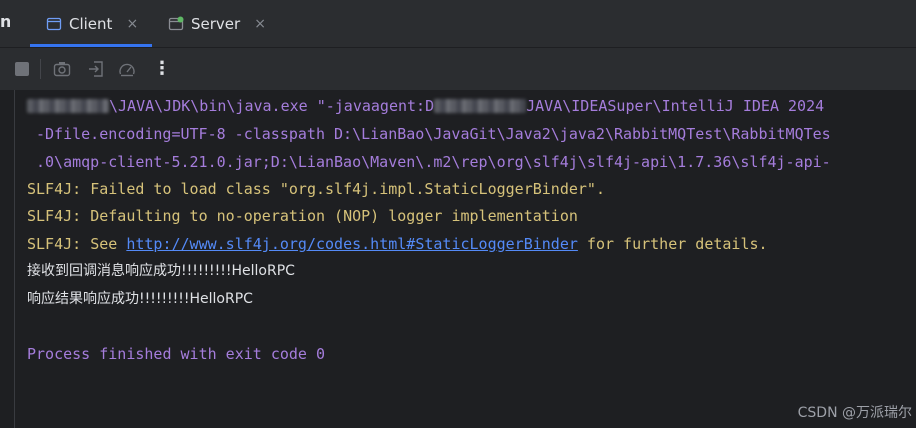 This screenshot has width=916, height=428. Describe the element at coordinates (140, 299) in the screenshot. I see `output-line-2: 响应结果响应成功!!!!!!!!!HelloRPC` at that location.